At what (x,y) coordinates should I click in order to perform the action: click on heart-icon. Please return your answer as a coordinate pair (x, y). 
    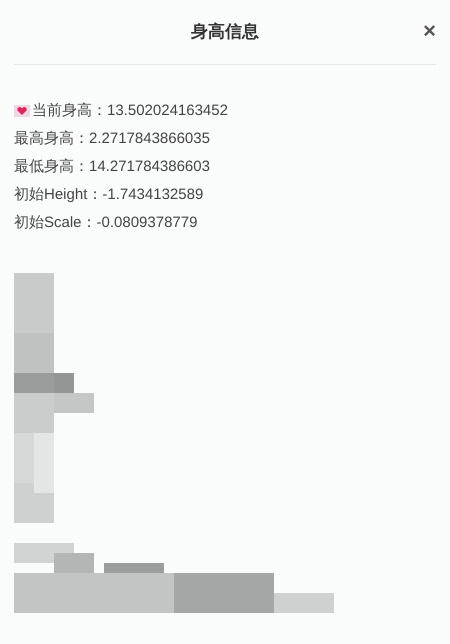
    Looking at the image, I should click on (22, 111).